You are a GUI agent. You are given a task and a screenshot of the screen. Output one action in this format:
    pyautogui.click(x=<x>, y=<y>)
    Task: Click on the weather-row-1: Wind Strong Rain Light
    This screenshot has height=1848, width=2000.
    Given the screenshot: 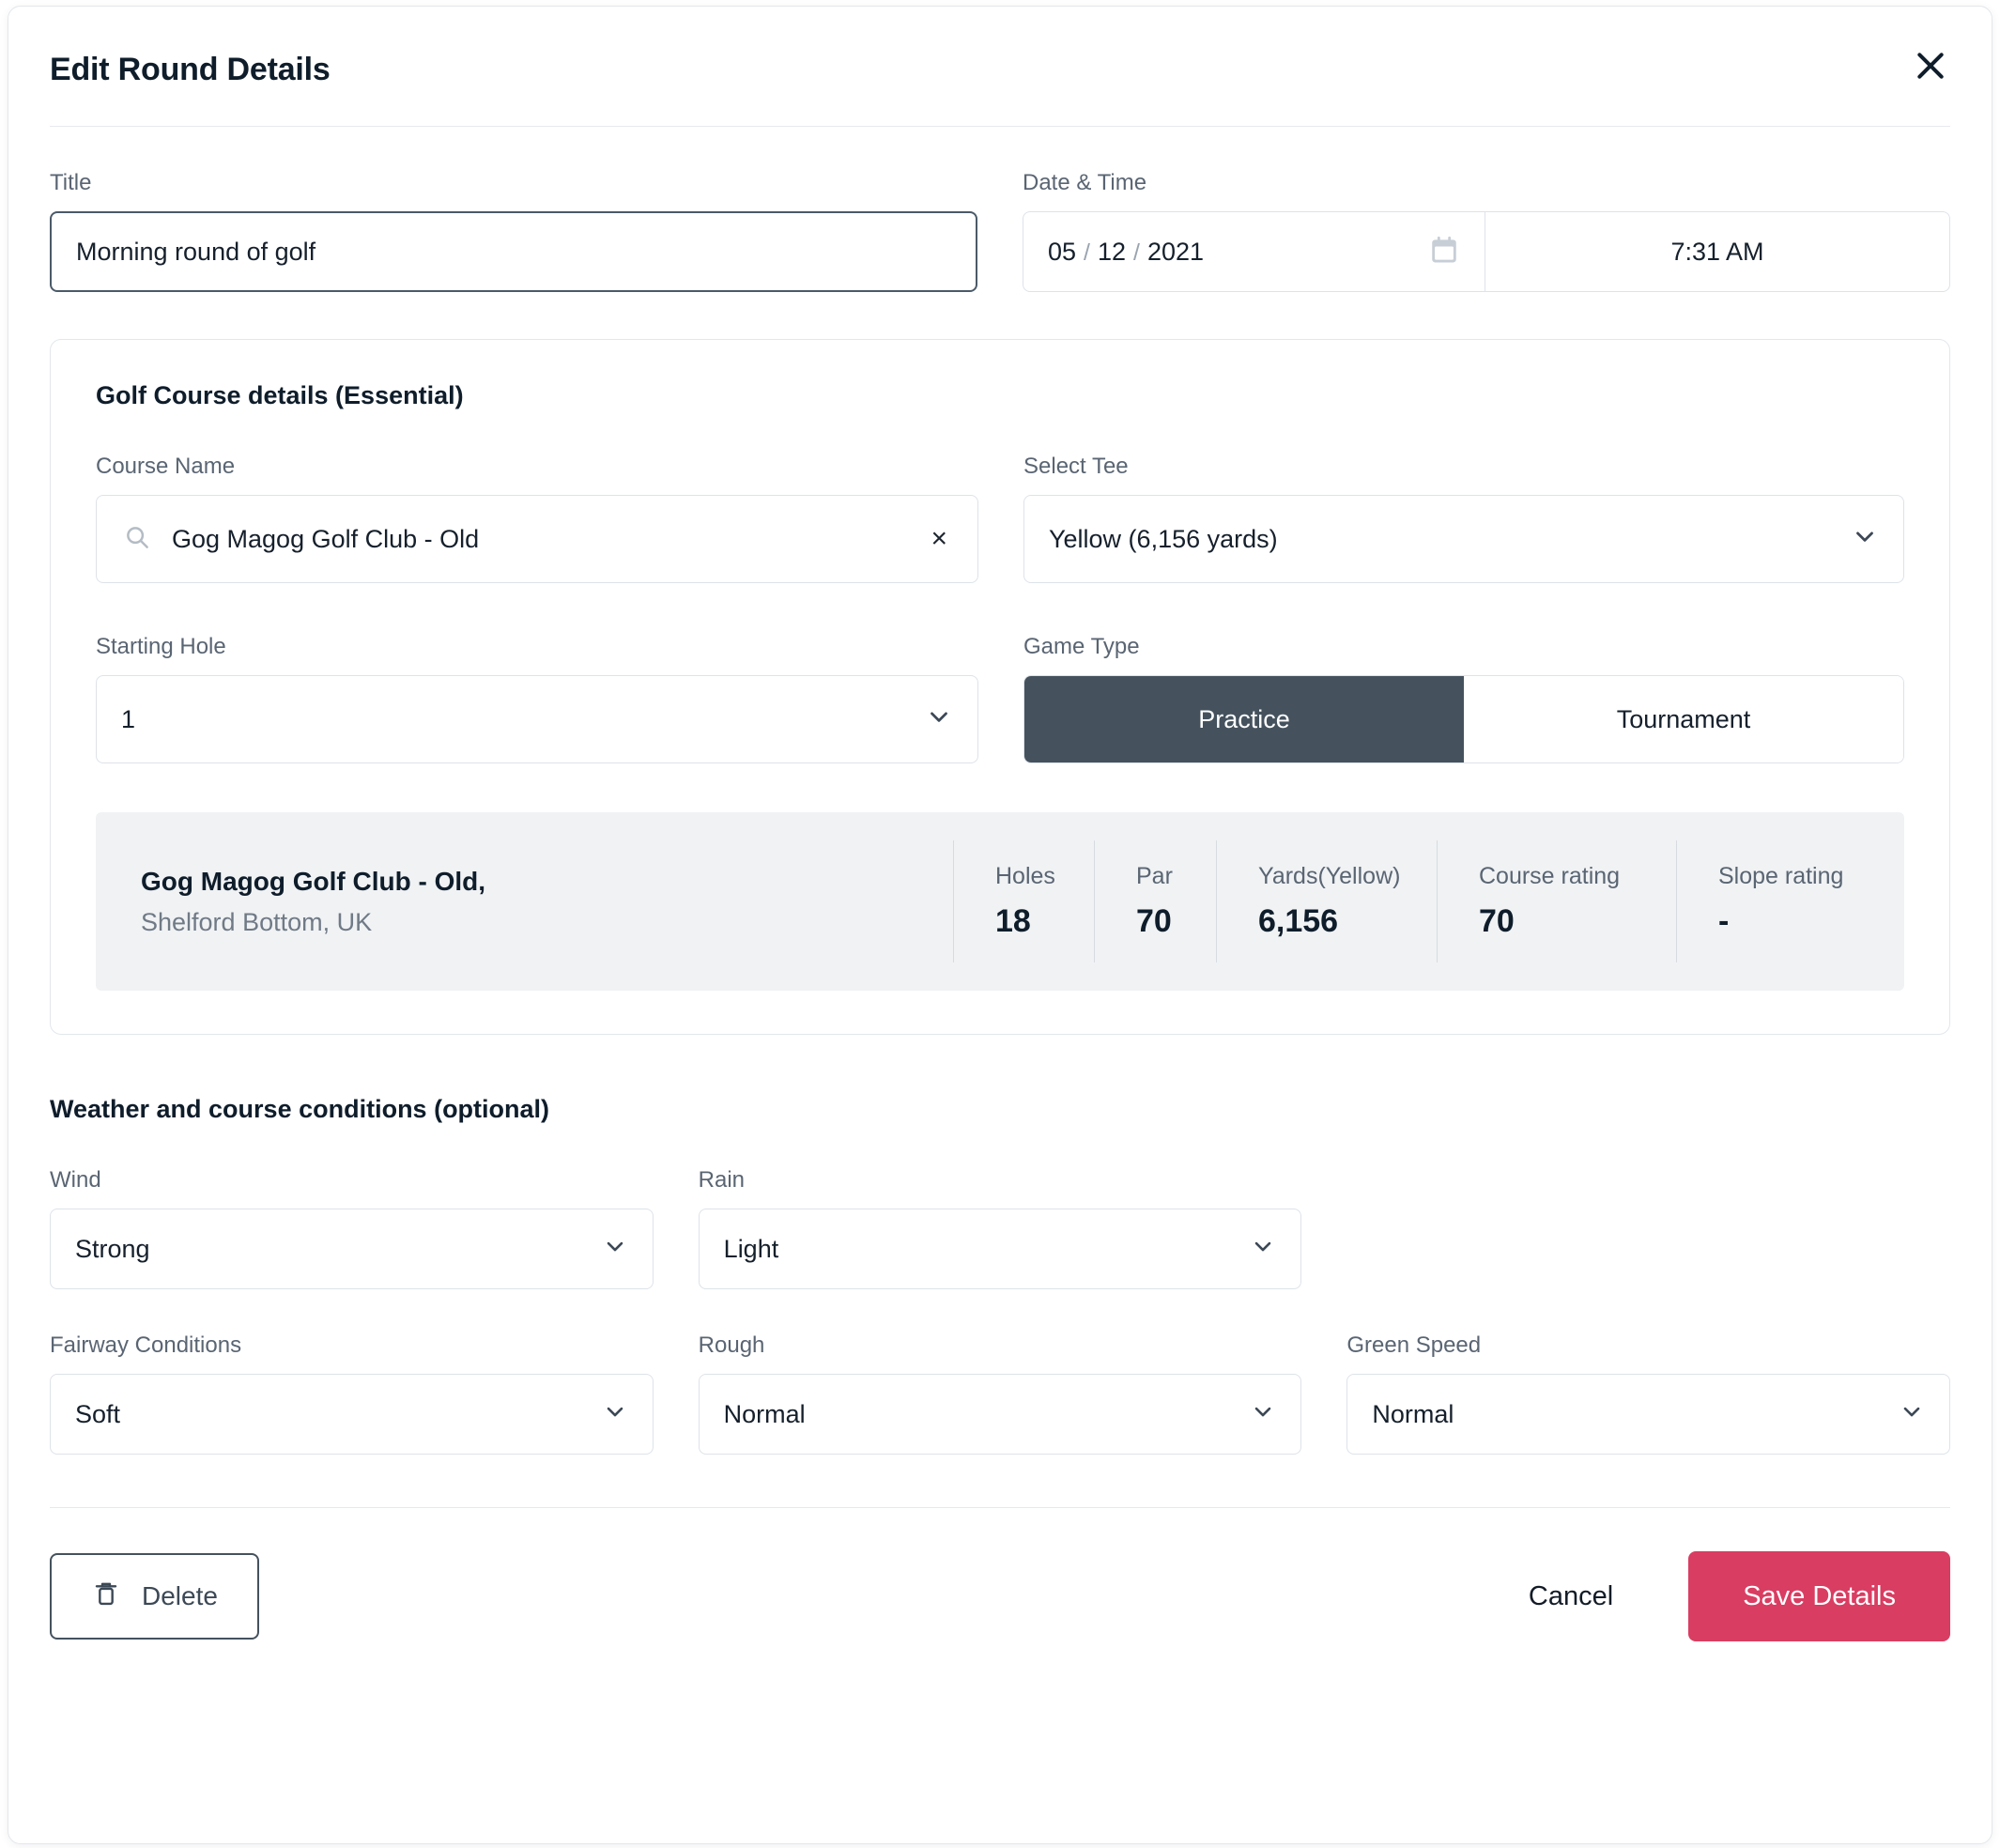 What is the action you would take?
    pyautogui.click(x=1000, y=1228)
    